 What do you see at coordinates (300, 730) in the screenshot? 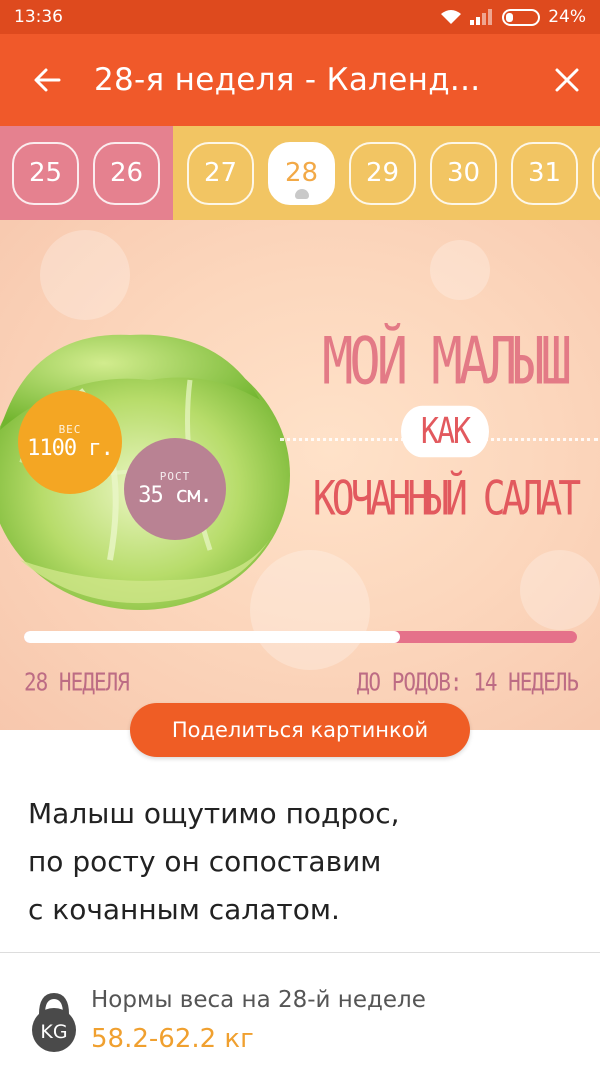
I see `share-image-button: Поделиться картинкой` at bounding box center [300, 730].